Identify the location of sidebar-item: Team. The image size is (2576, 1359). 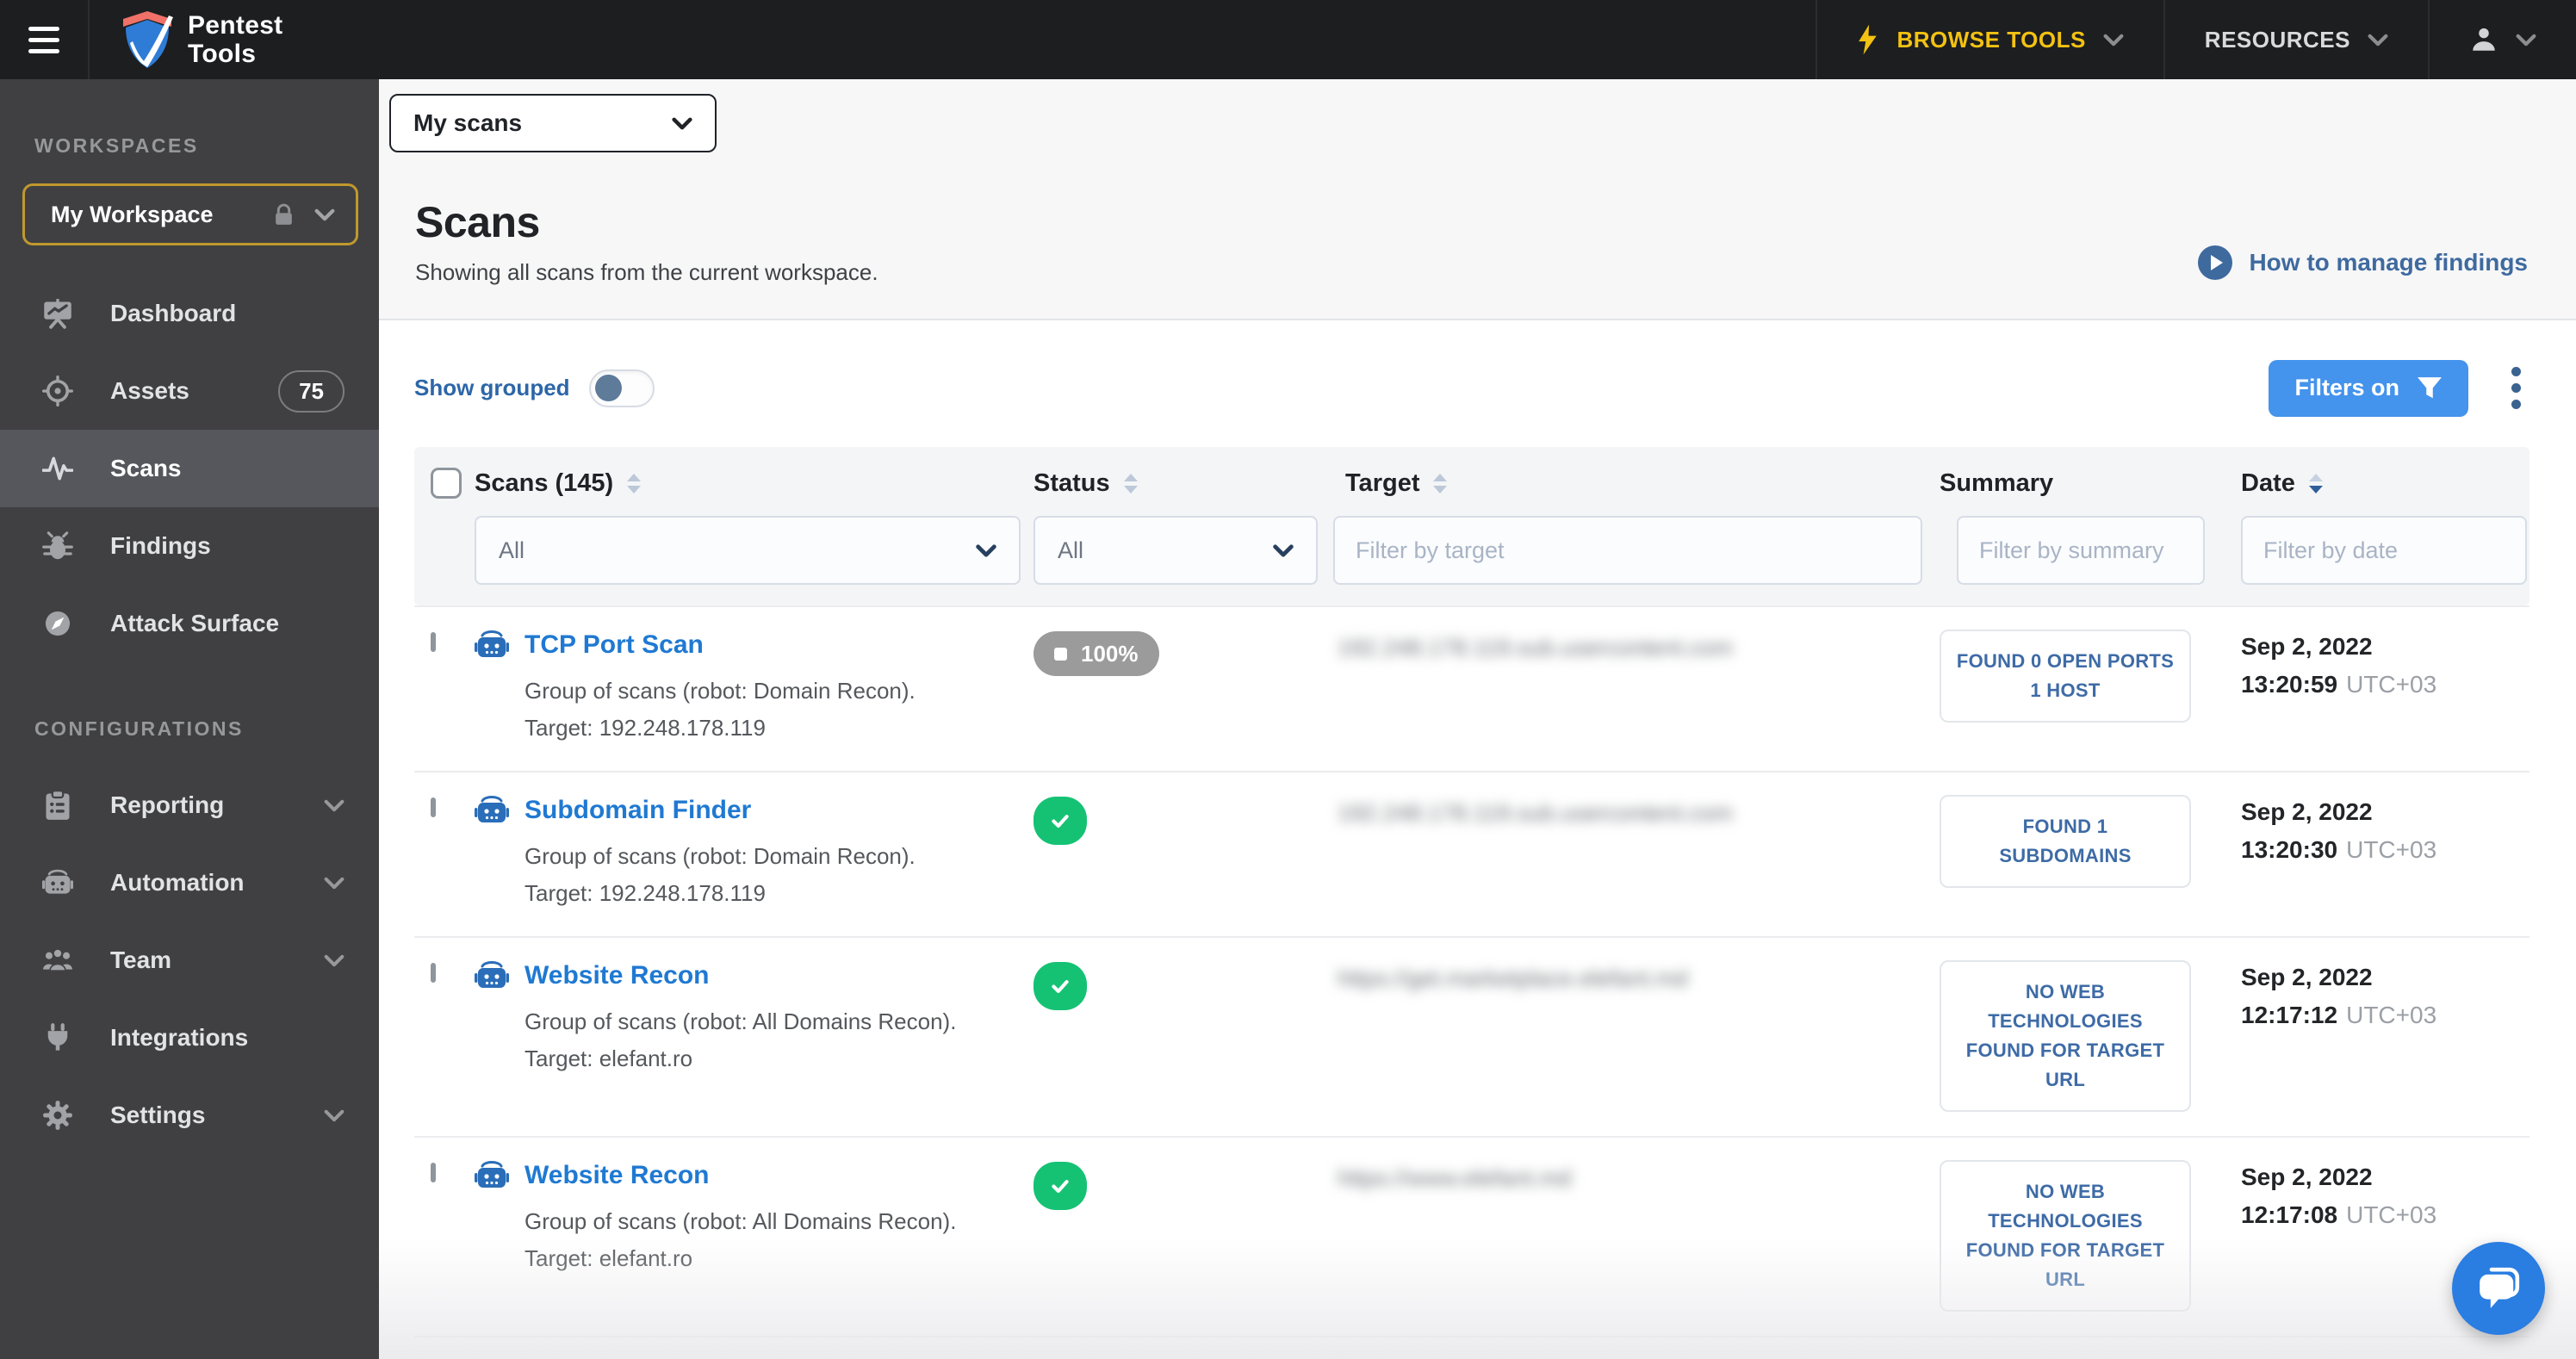
(189, 960).